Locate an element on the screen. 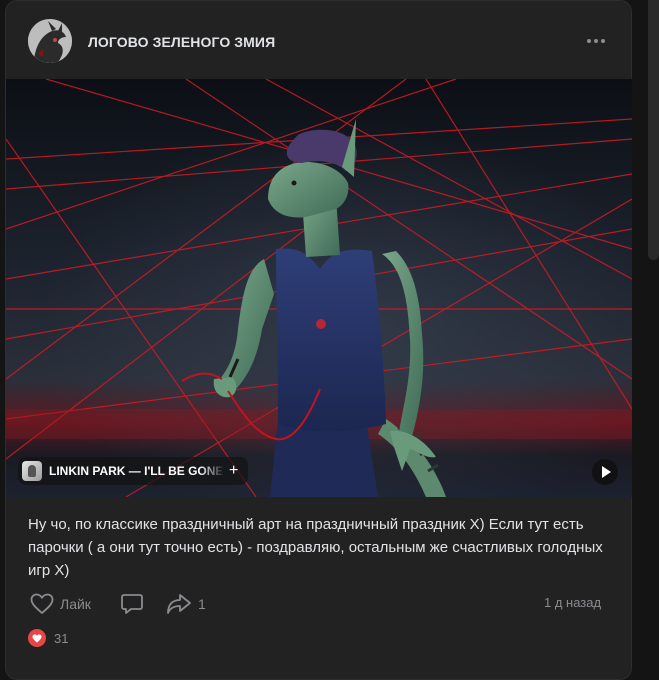 The width and height of the screenshot is (659, 680). comment-icon is located at coordinates (132, 604).